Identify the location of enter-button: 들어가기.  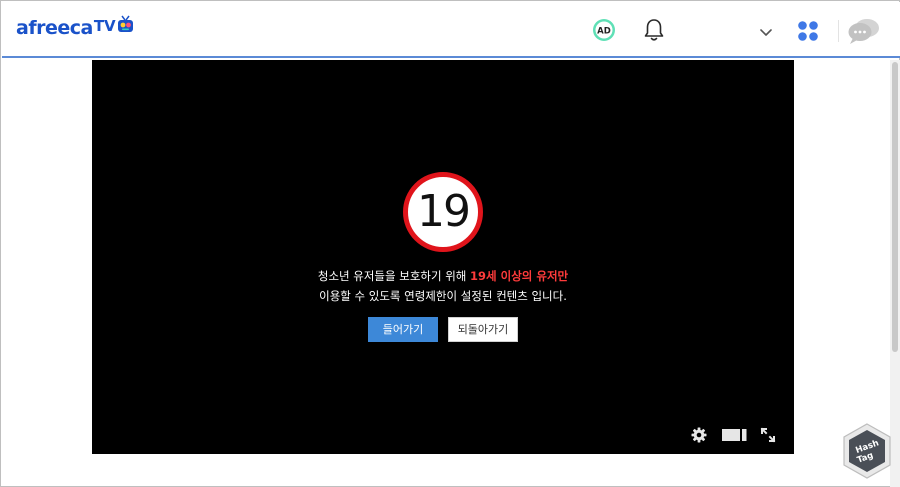
(403, 329).